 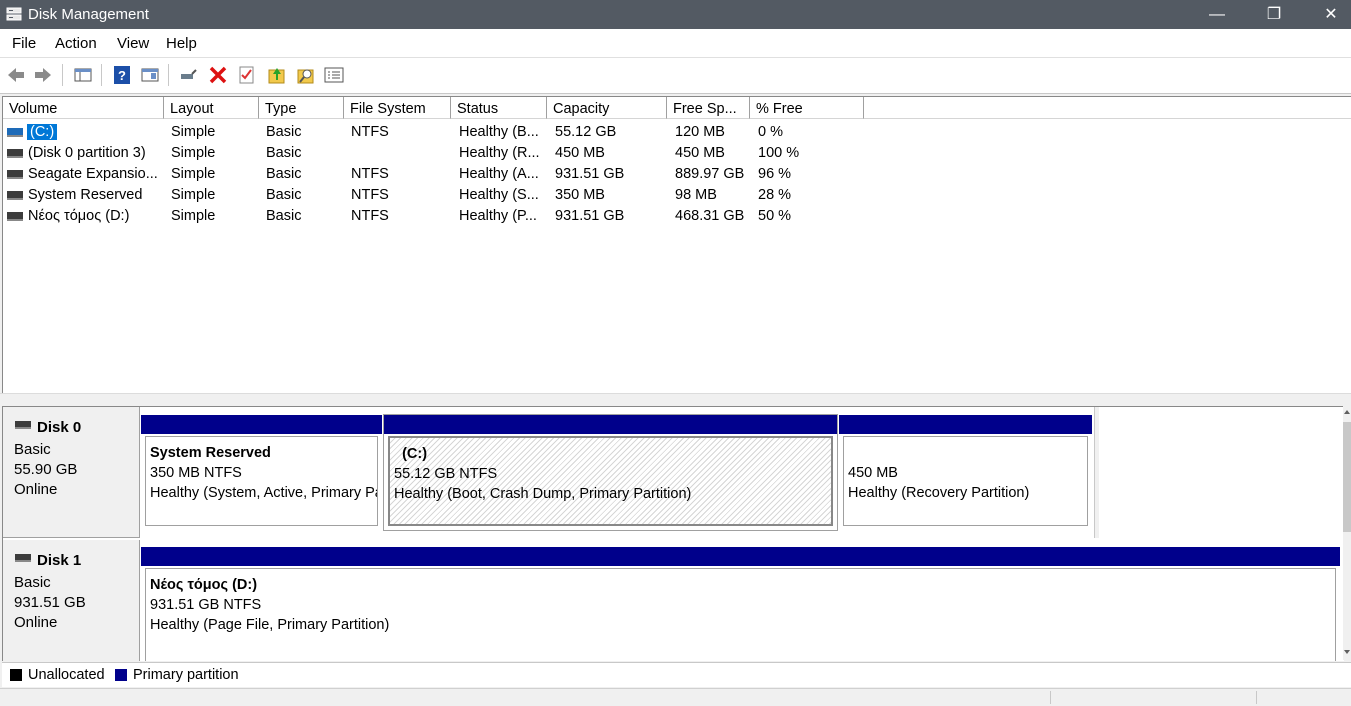 What do you see at coordinates (211, 108) in the screenshot?
I see `column-layout: Layout` at bounding box center [211, 108].